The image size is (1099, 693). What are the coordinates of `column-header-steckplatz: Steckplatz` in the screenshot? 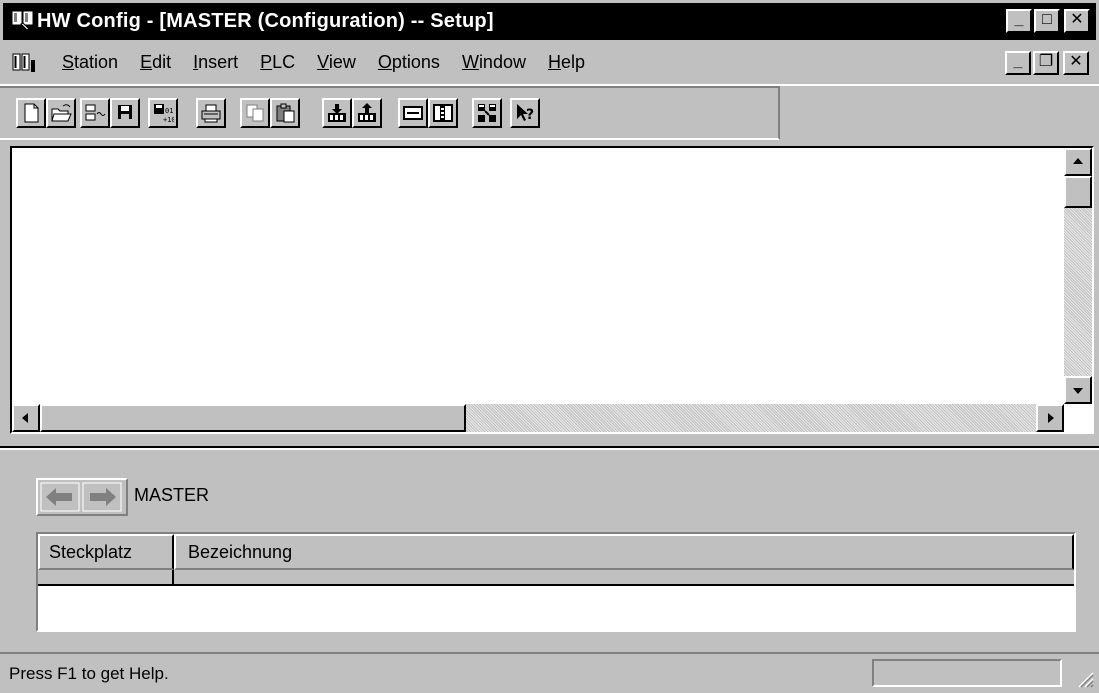 It's located at (106, 552).